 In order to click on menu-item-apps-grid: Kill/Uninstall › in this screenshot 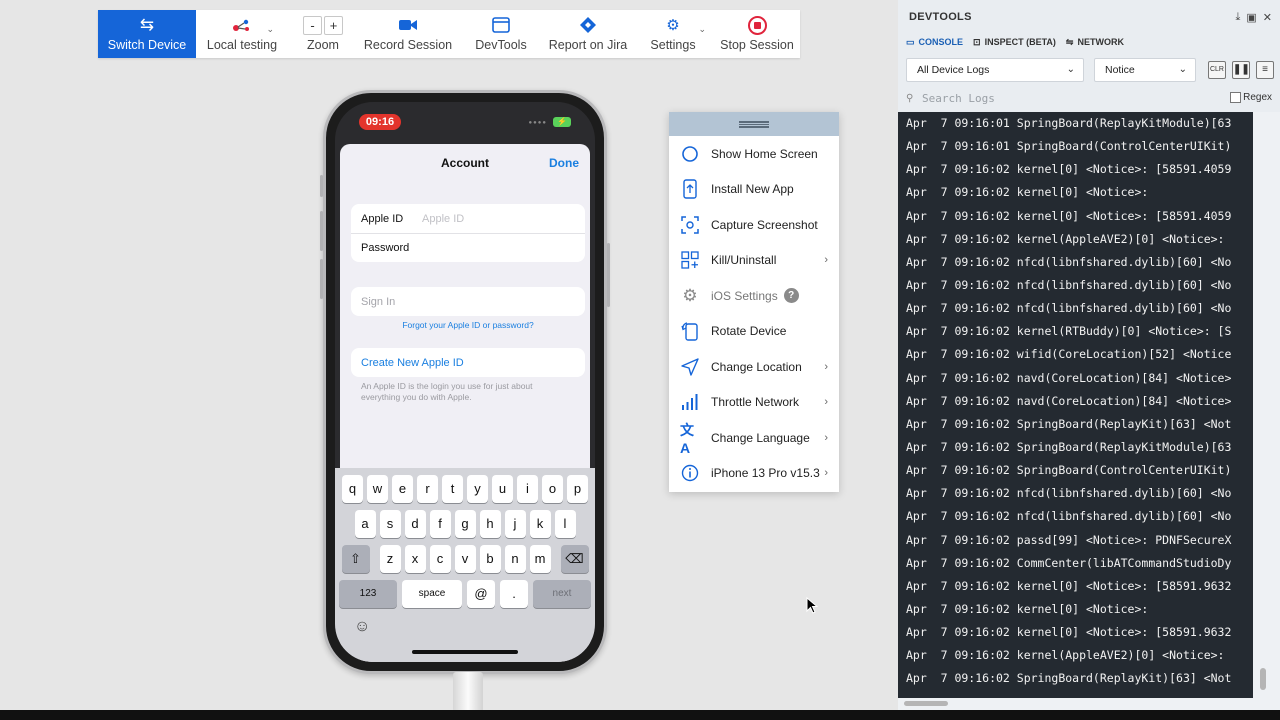, I will do `click(754, 261)`.